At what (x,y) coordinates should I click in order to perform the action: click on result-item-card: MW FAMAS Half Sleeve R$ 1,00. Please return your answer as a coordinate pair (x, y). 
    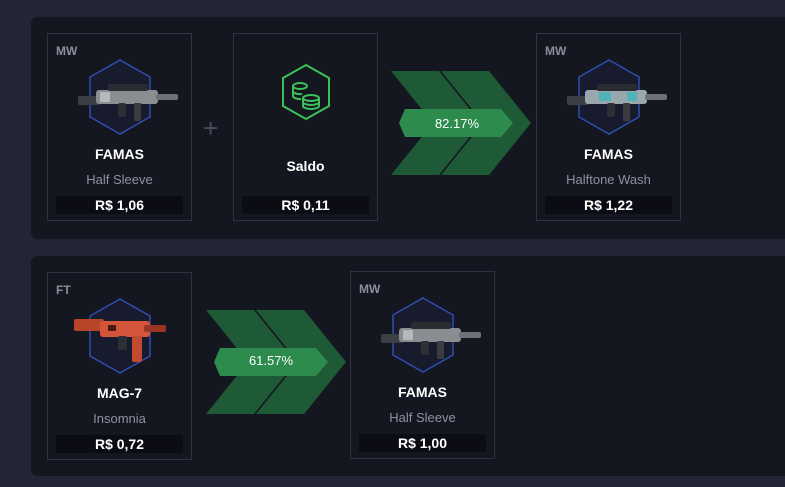
    Looking at the image, I should click on (422, 365).